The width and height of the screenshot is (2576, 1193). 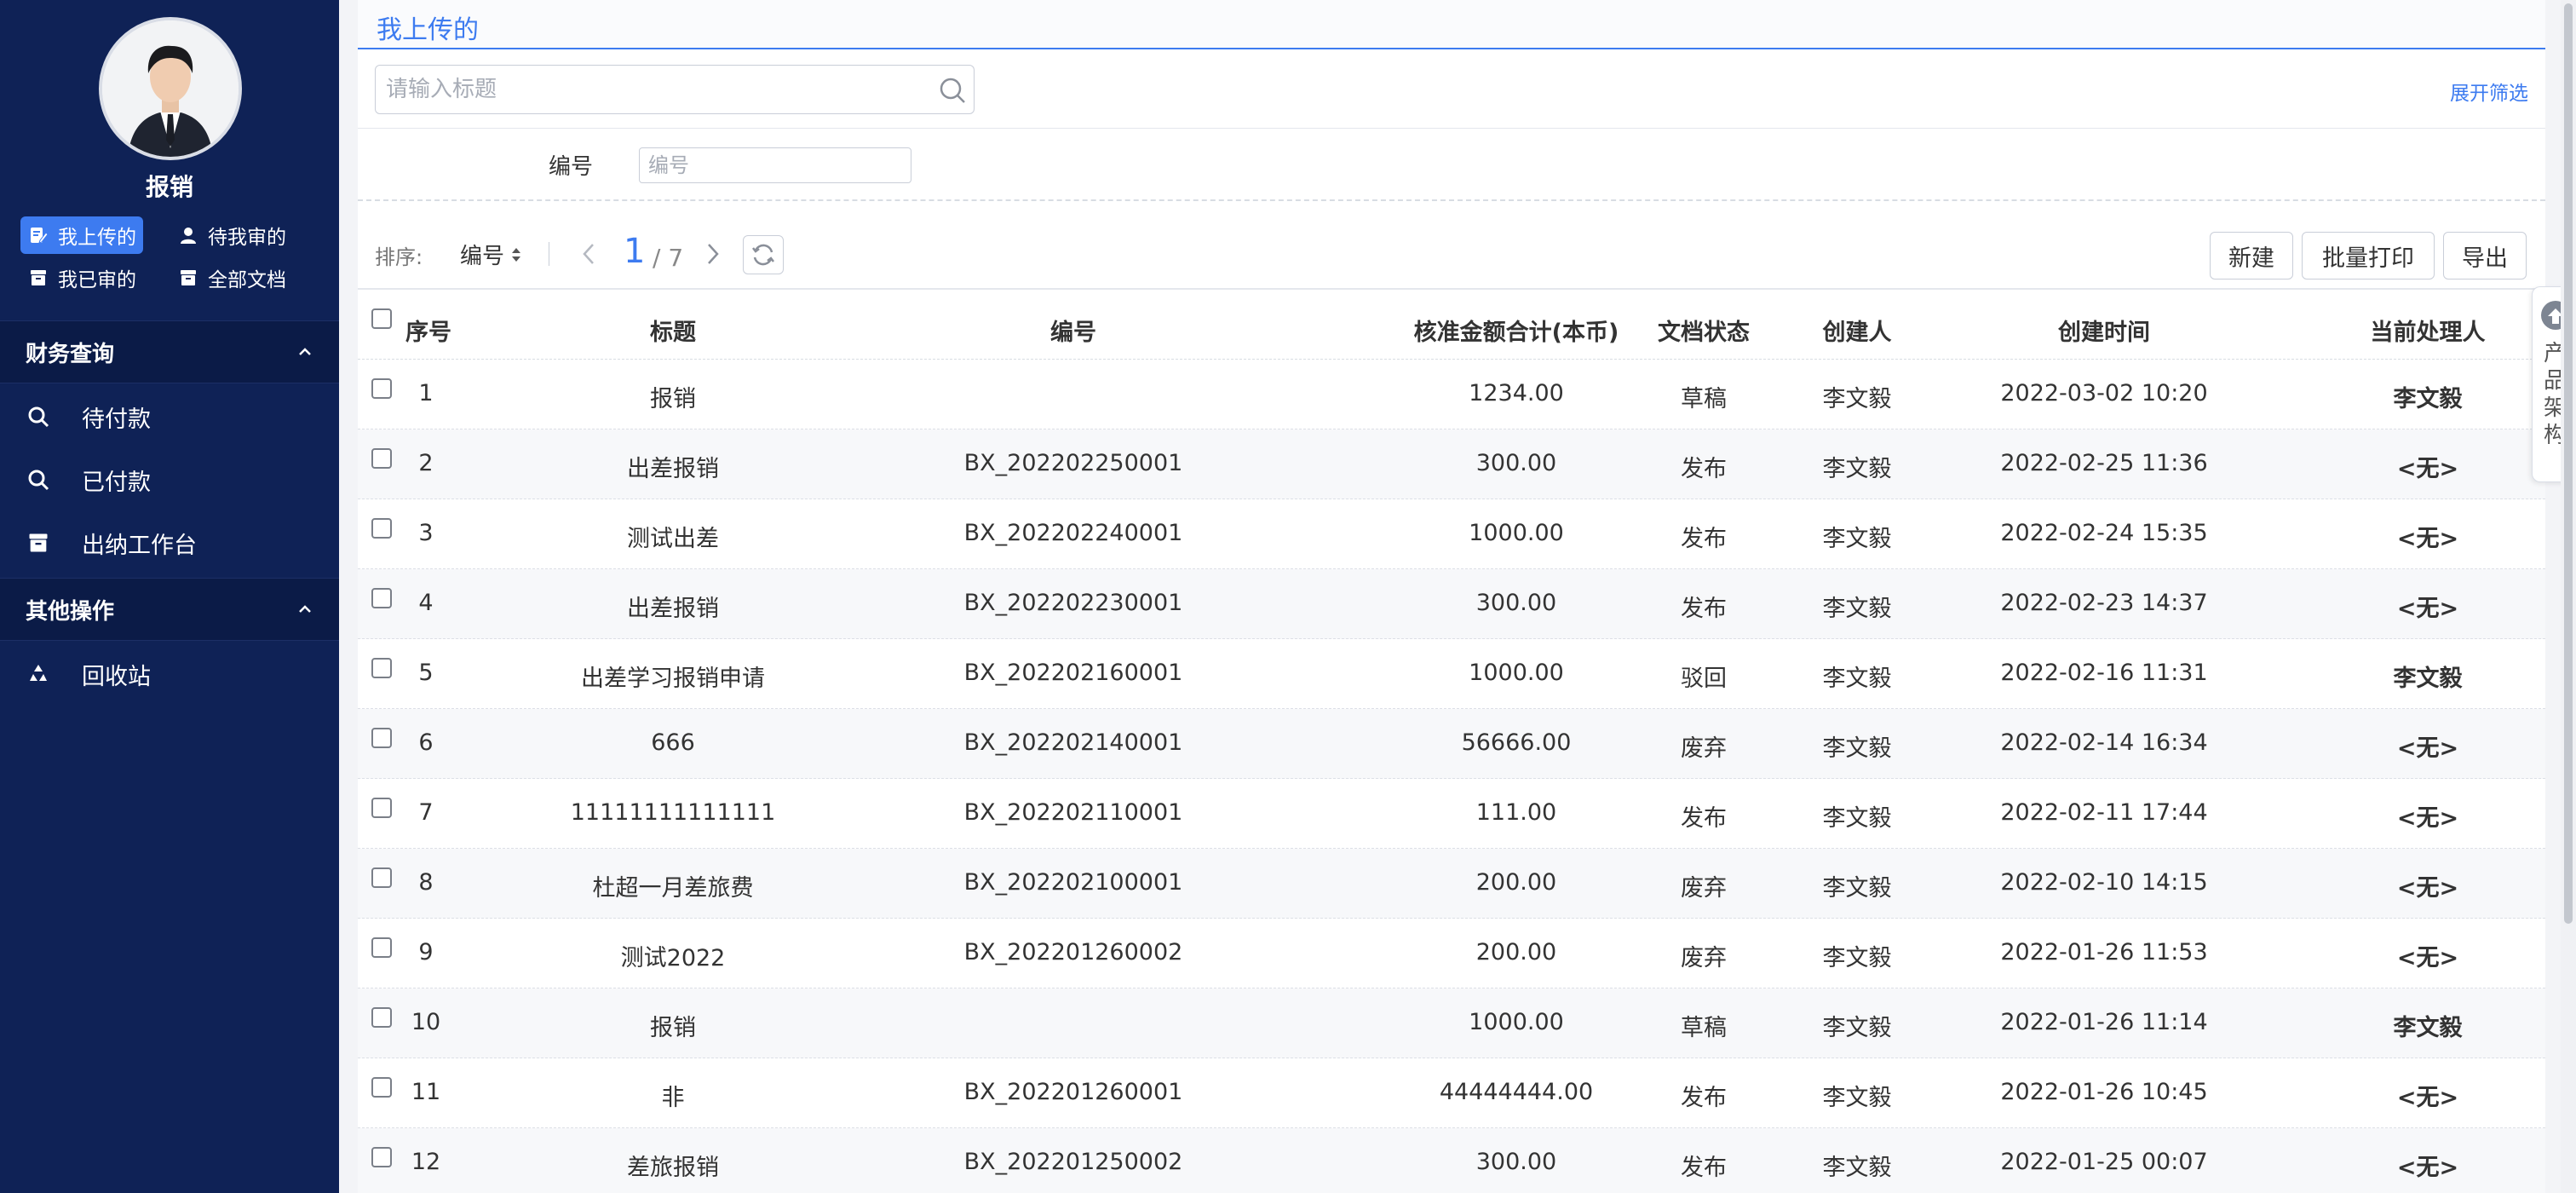 I want to click on sort-caret-icon, so click(x=516, y=254).